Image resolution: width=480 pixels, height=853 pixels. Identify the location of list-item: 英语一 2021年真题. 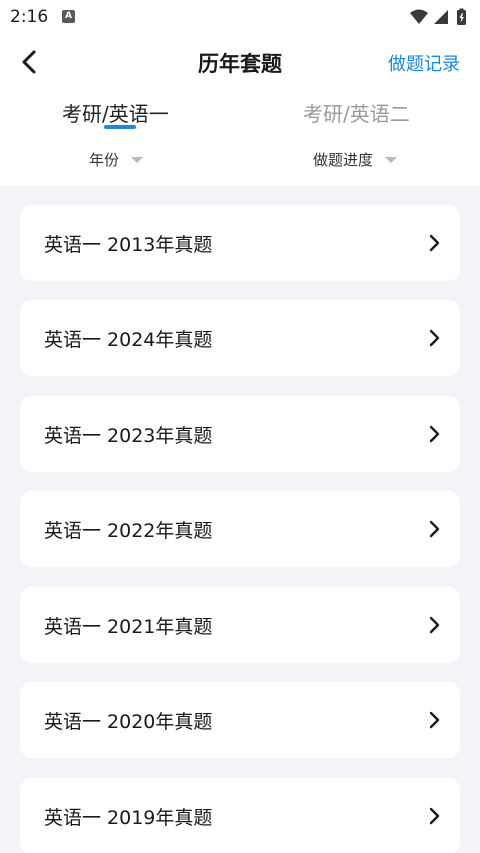
(240, 625).